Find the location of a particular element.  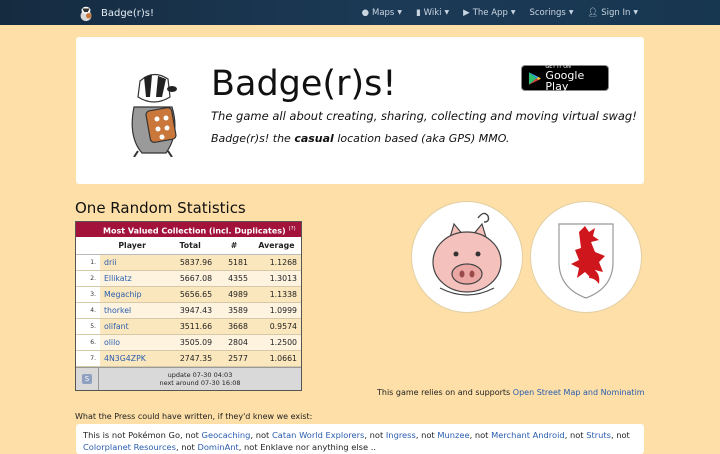

total-cell: 3511.66 is located at coordinates (190, 326).